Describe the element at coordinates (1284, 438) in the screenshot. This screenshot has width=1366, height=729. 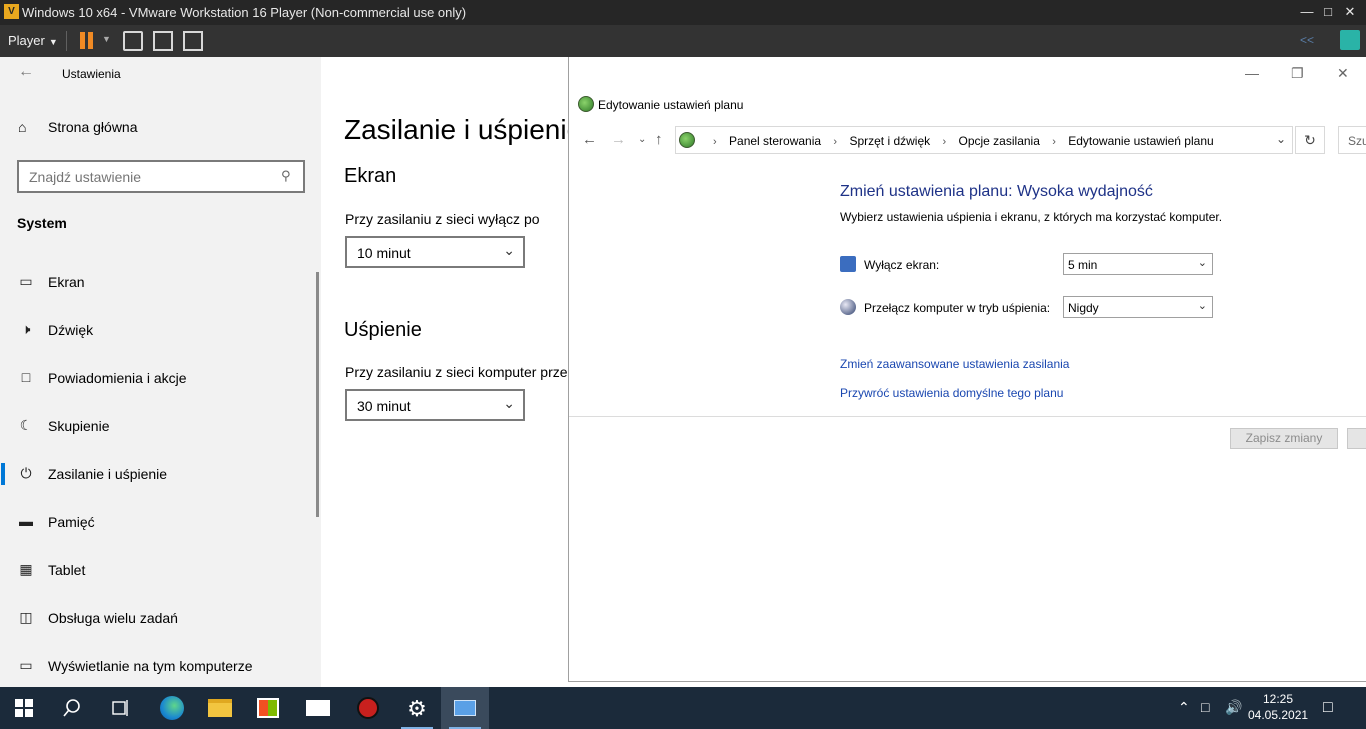
I see `save-changes-button: Zapisz zmiany` at that location.